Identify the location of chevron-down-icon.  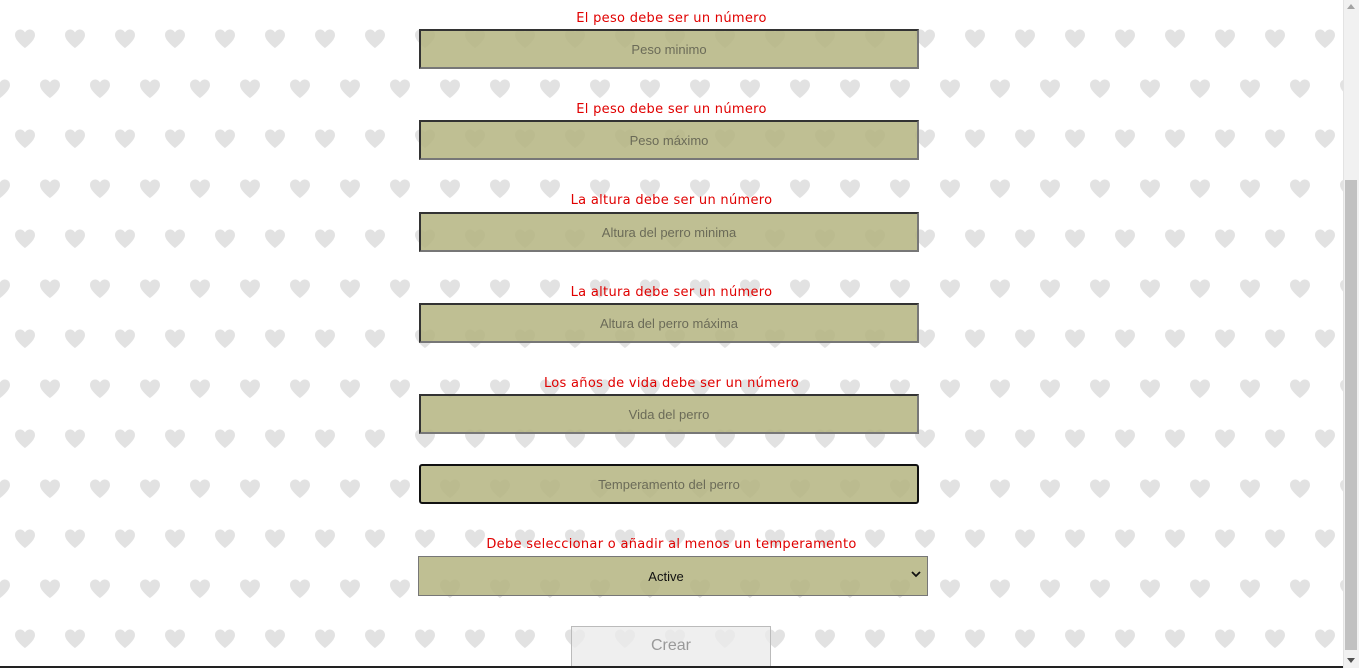
(916, 574).